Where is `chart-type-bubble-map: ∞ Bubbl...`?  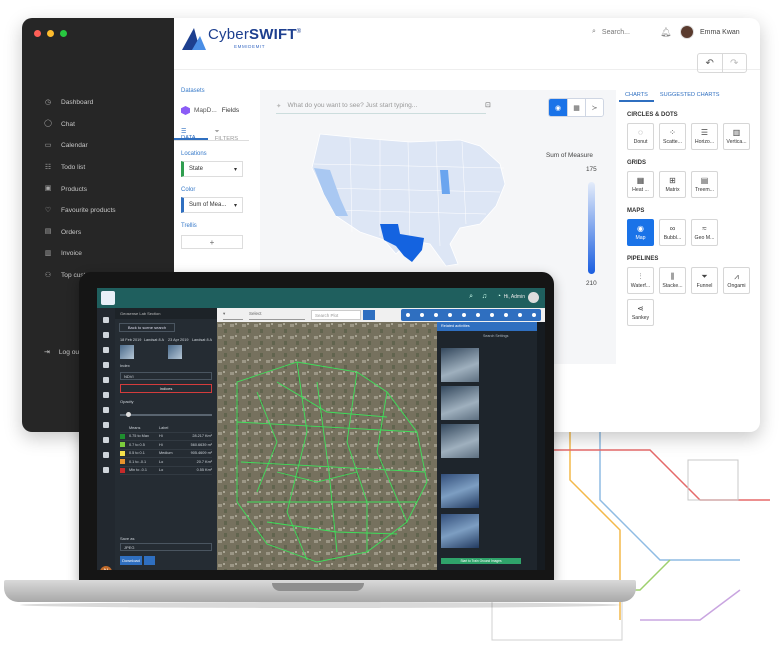
chart-type-bubble-map: ∞ Bubbl... is located at coordinates (672, 232).